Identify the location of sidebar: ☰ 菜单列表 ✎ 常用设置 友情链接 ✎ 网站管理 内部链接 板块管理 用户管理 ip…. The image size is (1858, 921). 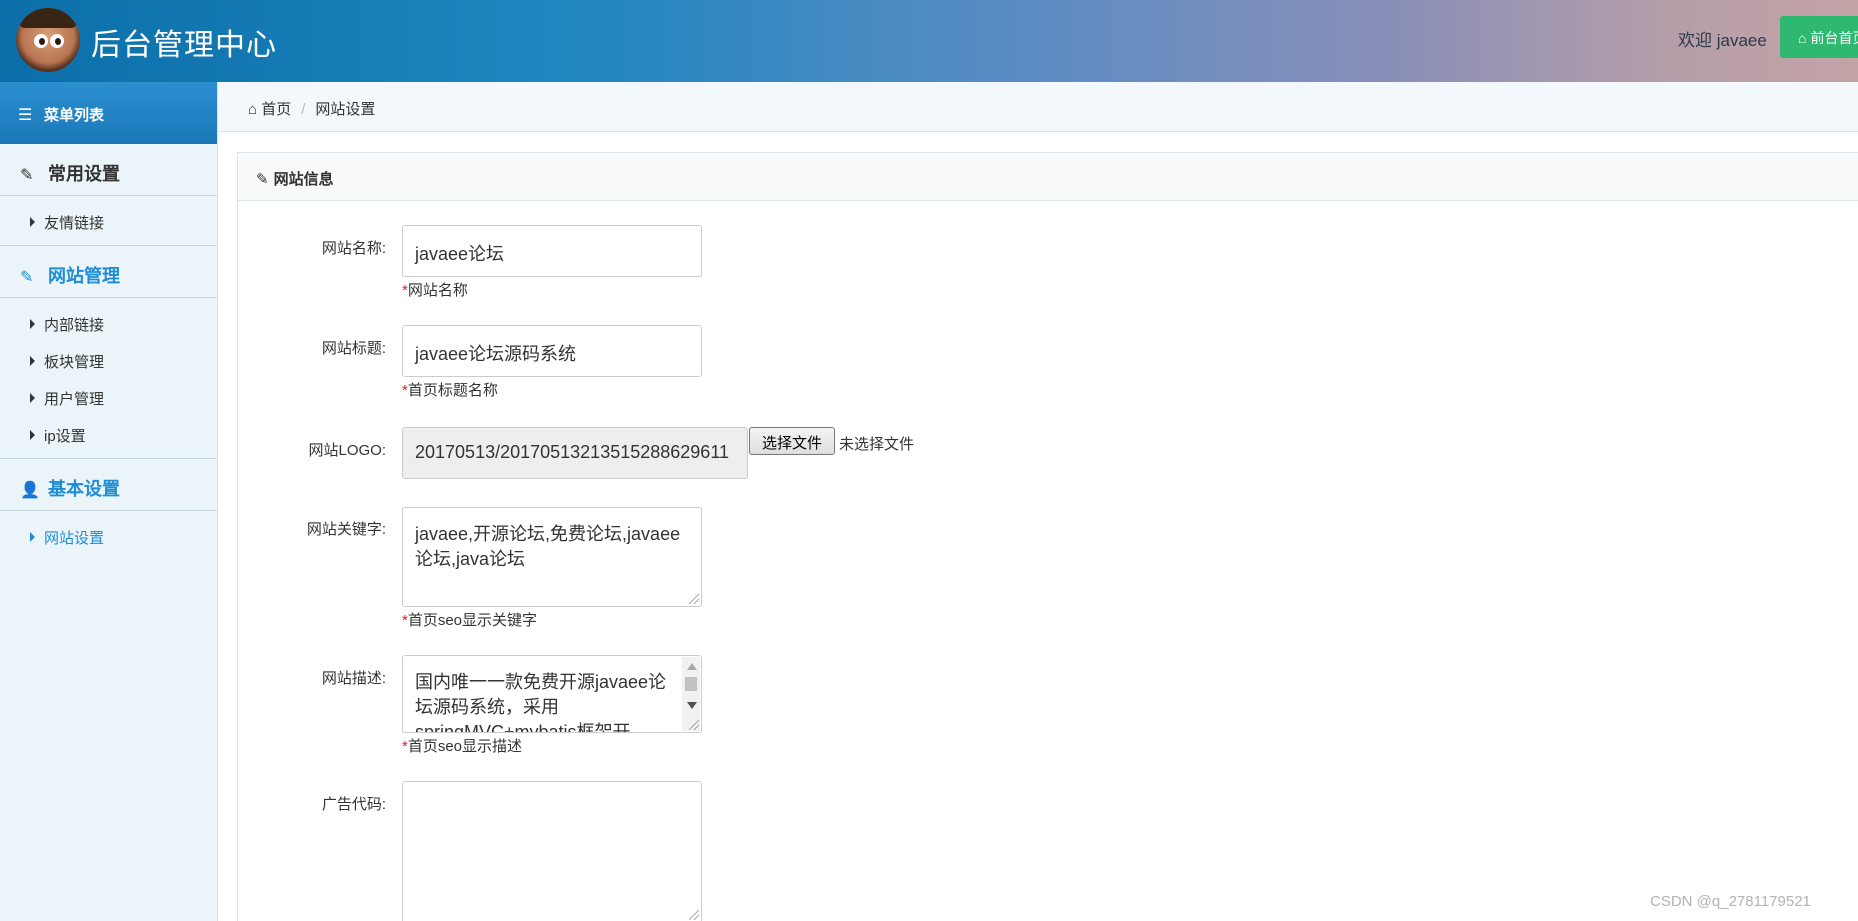
(109, 501).